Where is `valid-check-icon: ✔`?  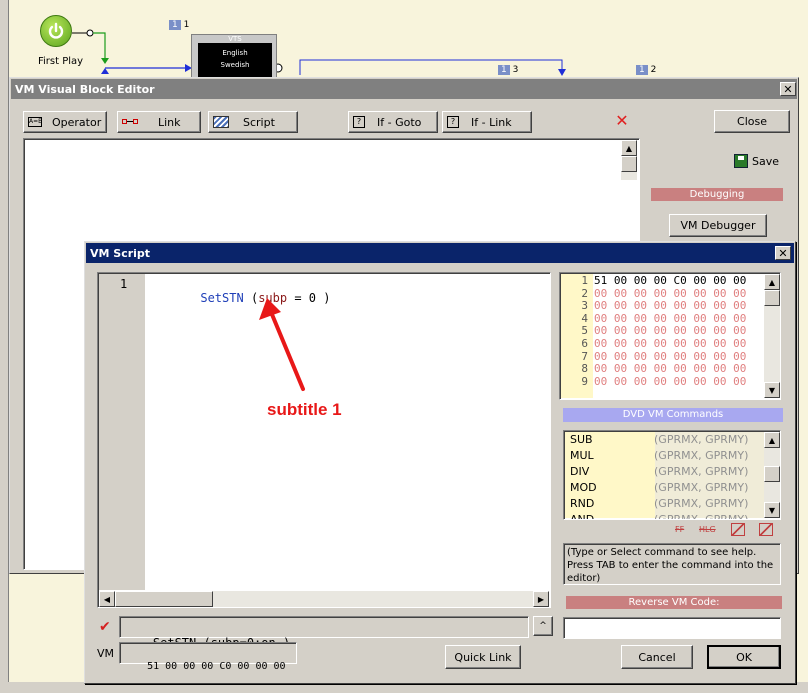
valid-check-icon: ✔ is located at coordinates (105, 627).